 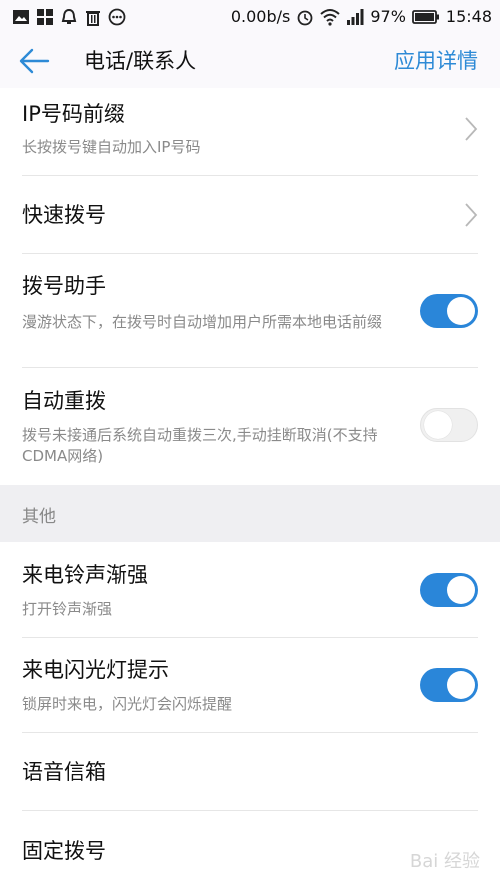 What do you see at coordinates (305, 18) in the screenshot?
I see `alarm-clock-icon` at bounding box center [305, 18].